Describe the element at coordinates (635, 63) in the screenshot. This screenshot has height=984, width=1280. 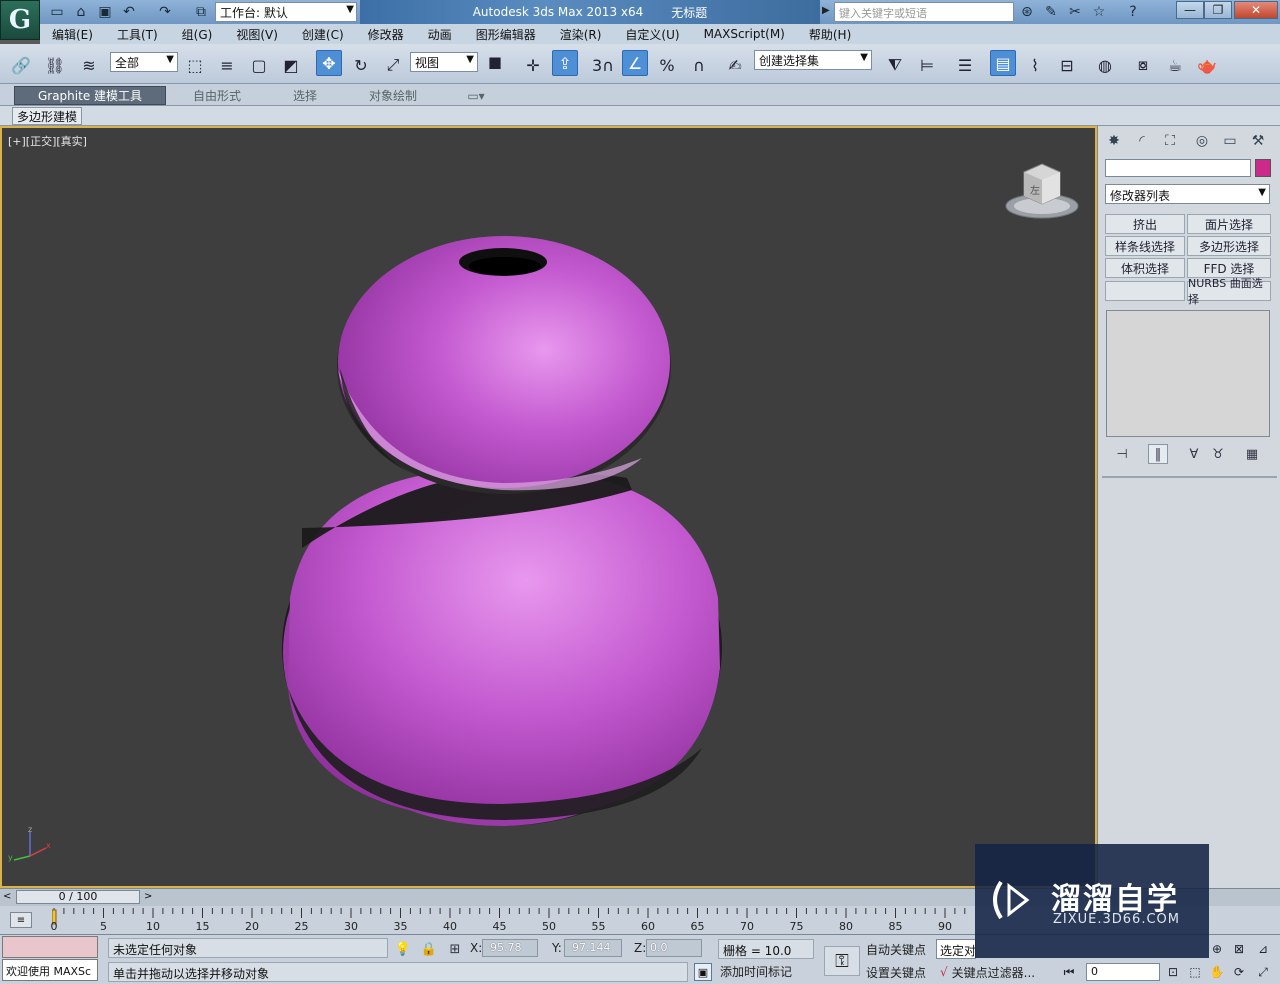
I see `angle-snap-icon: ∠` at that location.